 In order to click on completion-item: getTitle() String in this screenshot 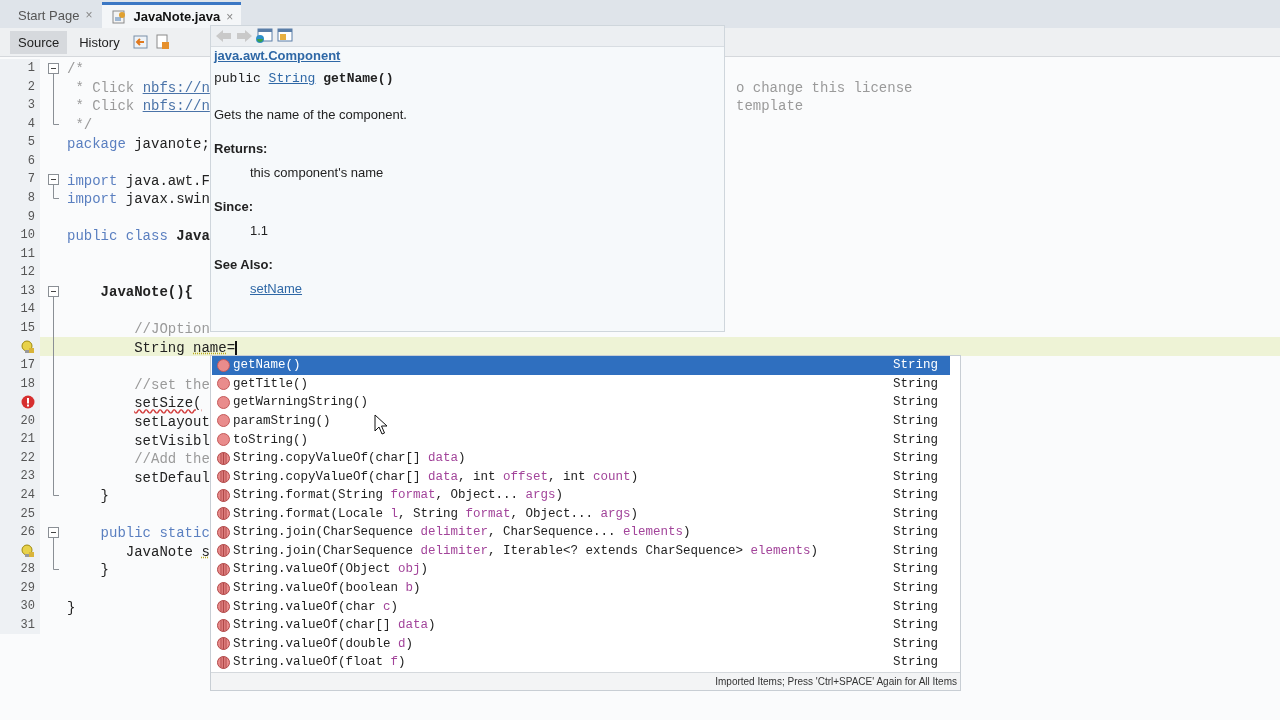, I will do `click(581, 384)`.